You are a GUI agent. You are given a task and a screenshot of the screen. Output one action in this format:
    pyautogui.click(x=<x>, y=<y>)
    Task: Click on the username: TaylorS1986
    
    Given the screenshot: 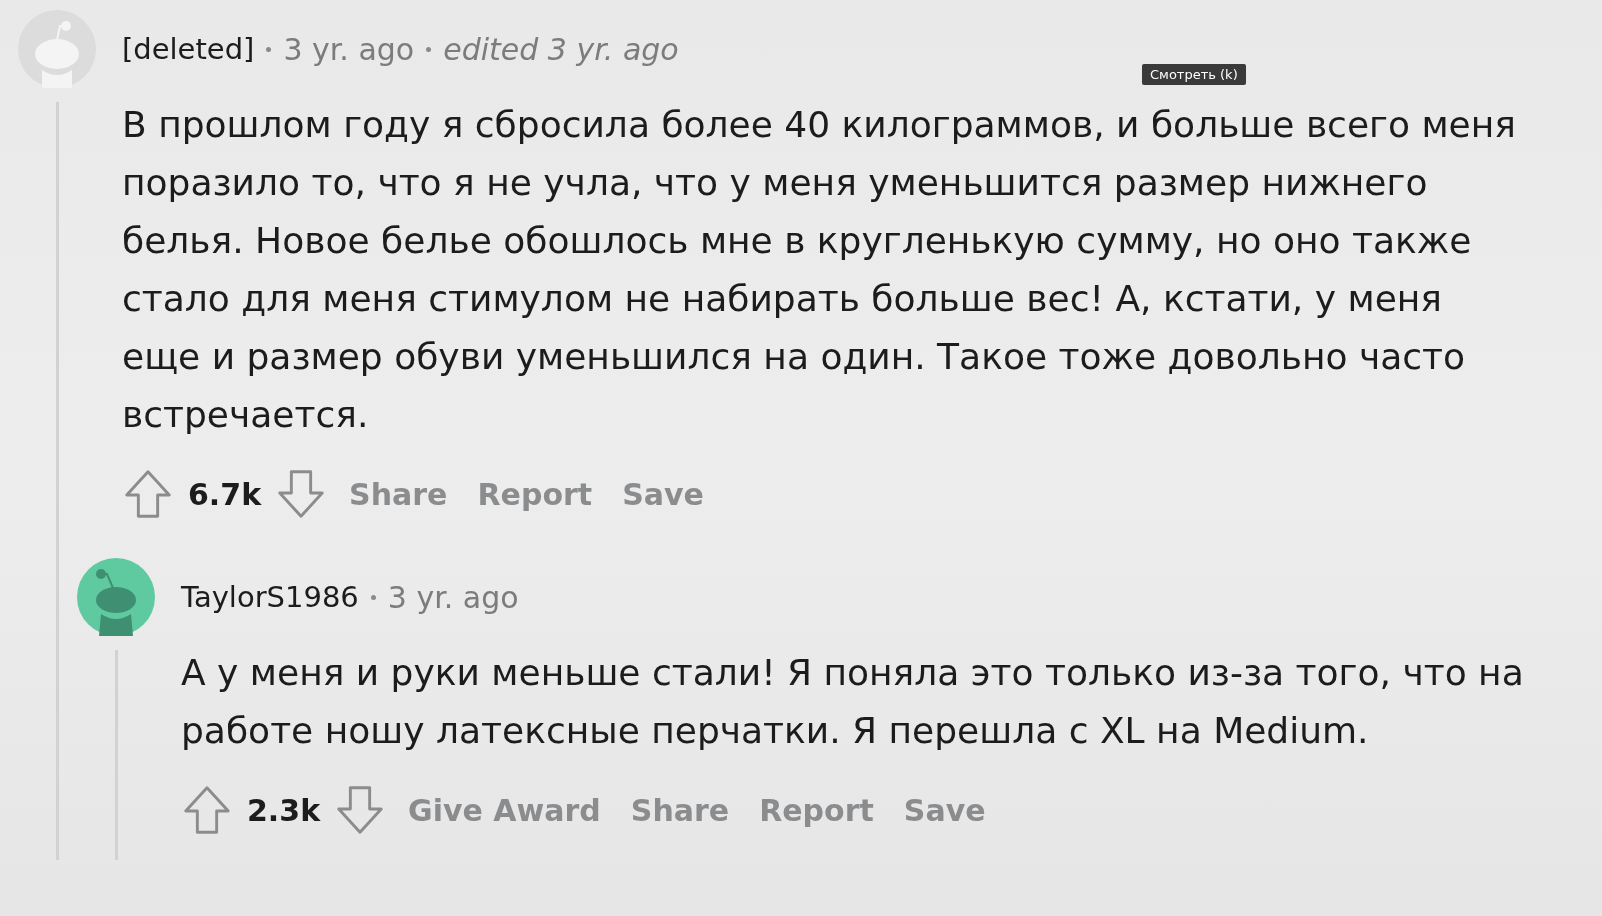 What is the action you would take?
    pyautogui.click(x=270, y=597)
    